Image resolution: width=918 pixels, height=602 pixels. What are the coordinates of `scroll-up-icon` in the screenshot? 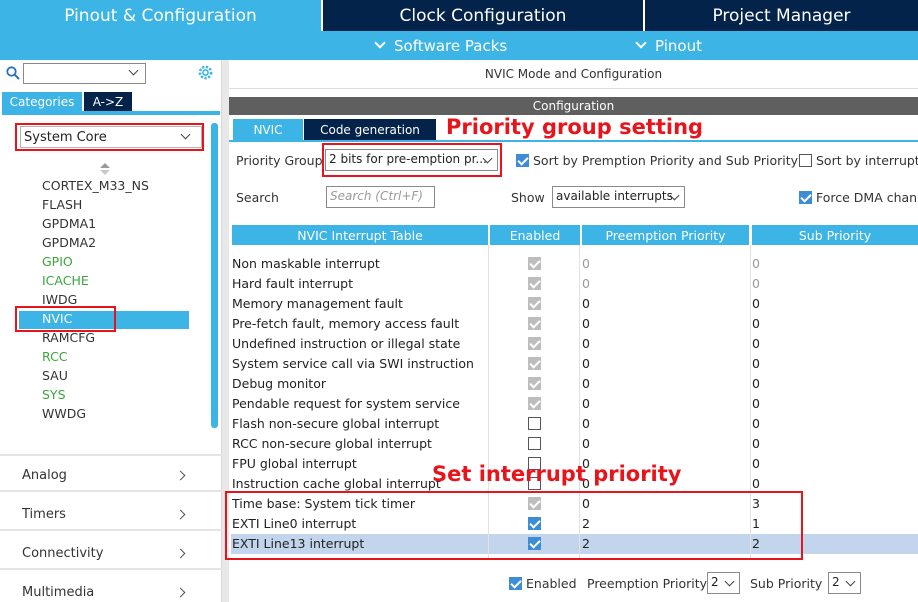 It's located at (105, 169).